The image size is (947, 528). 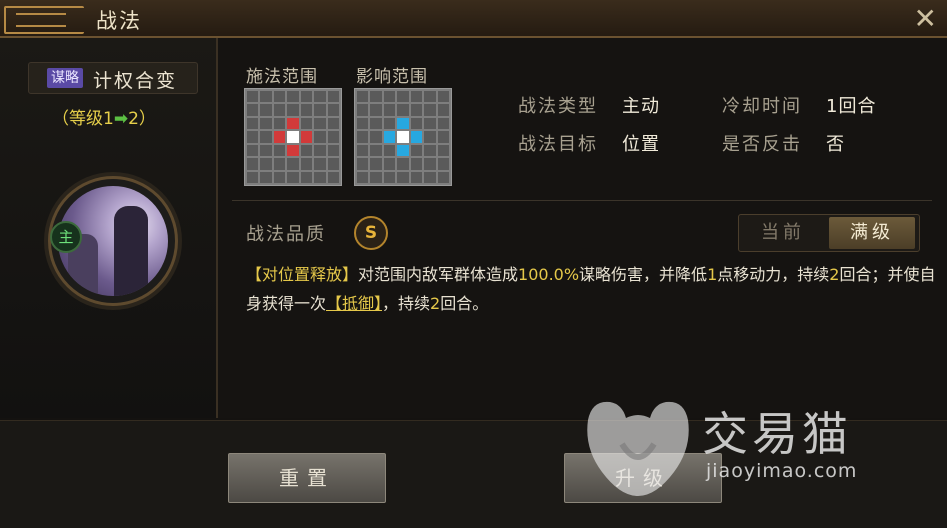 What do you see at coordinates (851, 106) in the screenshot?
I see `cooldown-value: 1回合` at bounding box center [851, 106].